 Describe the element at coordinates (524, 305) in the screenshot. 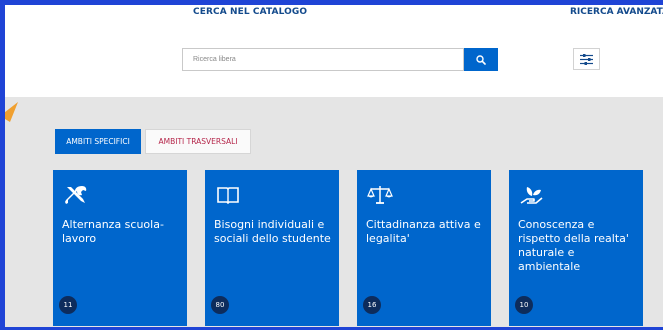

I see `count-badge: 10` at that location.